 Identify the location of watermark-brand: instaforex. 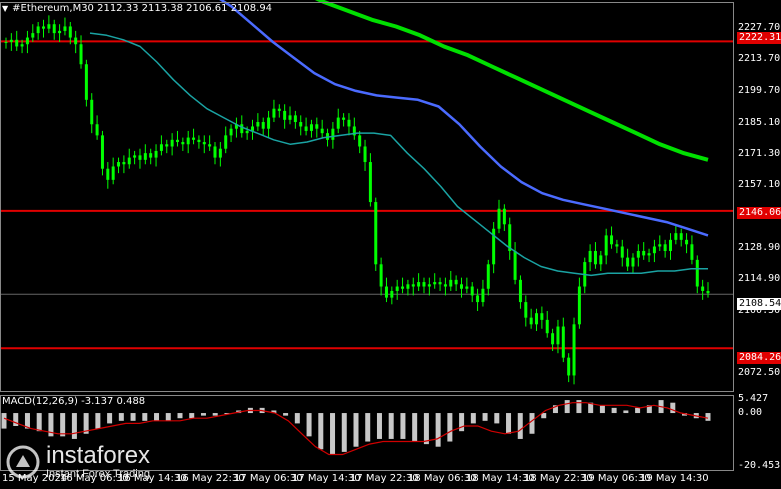
(98, 455).